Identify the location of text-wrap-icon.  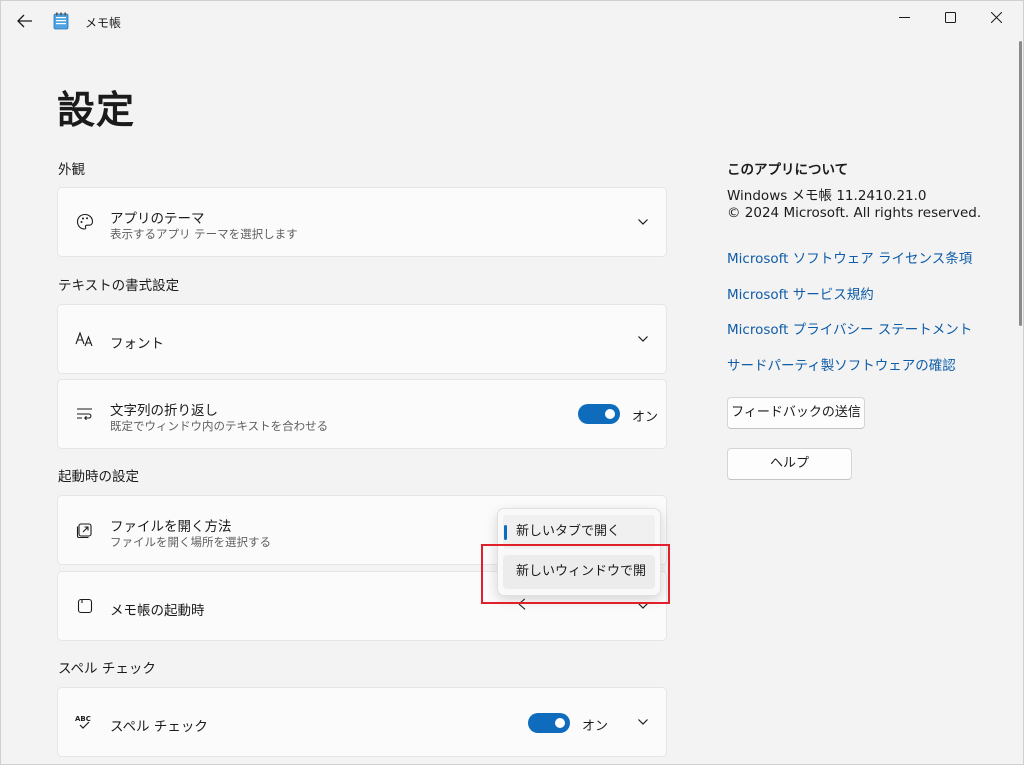
(85, 414).